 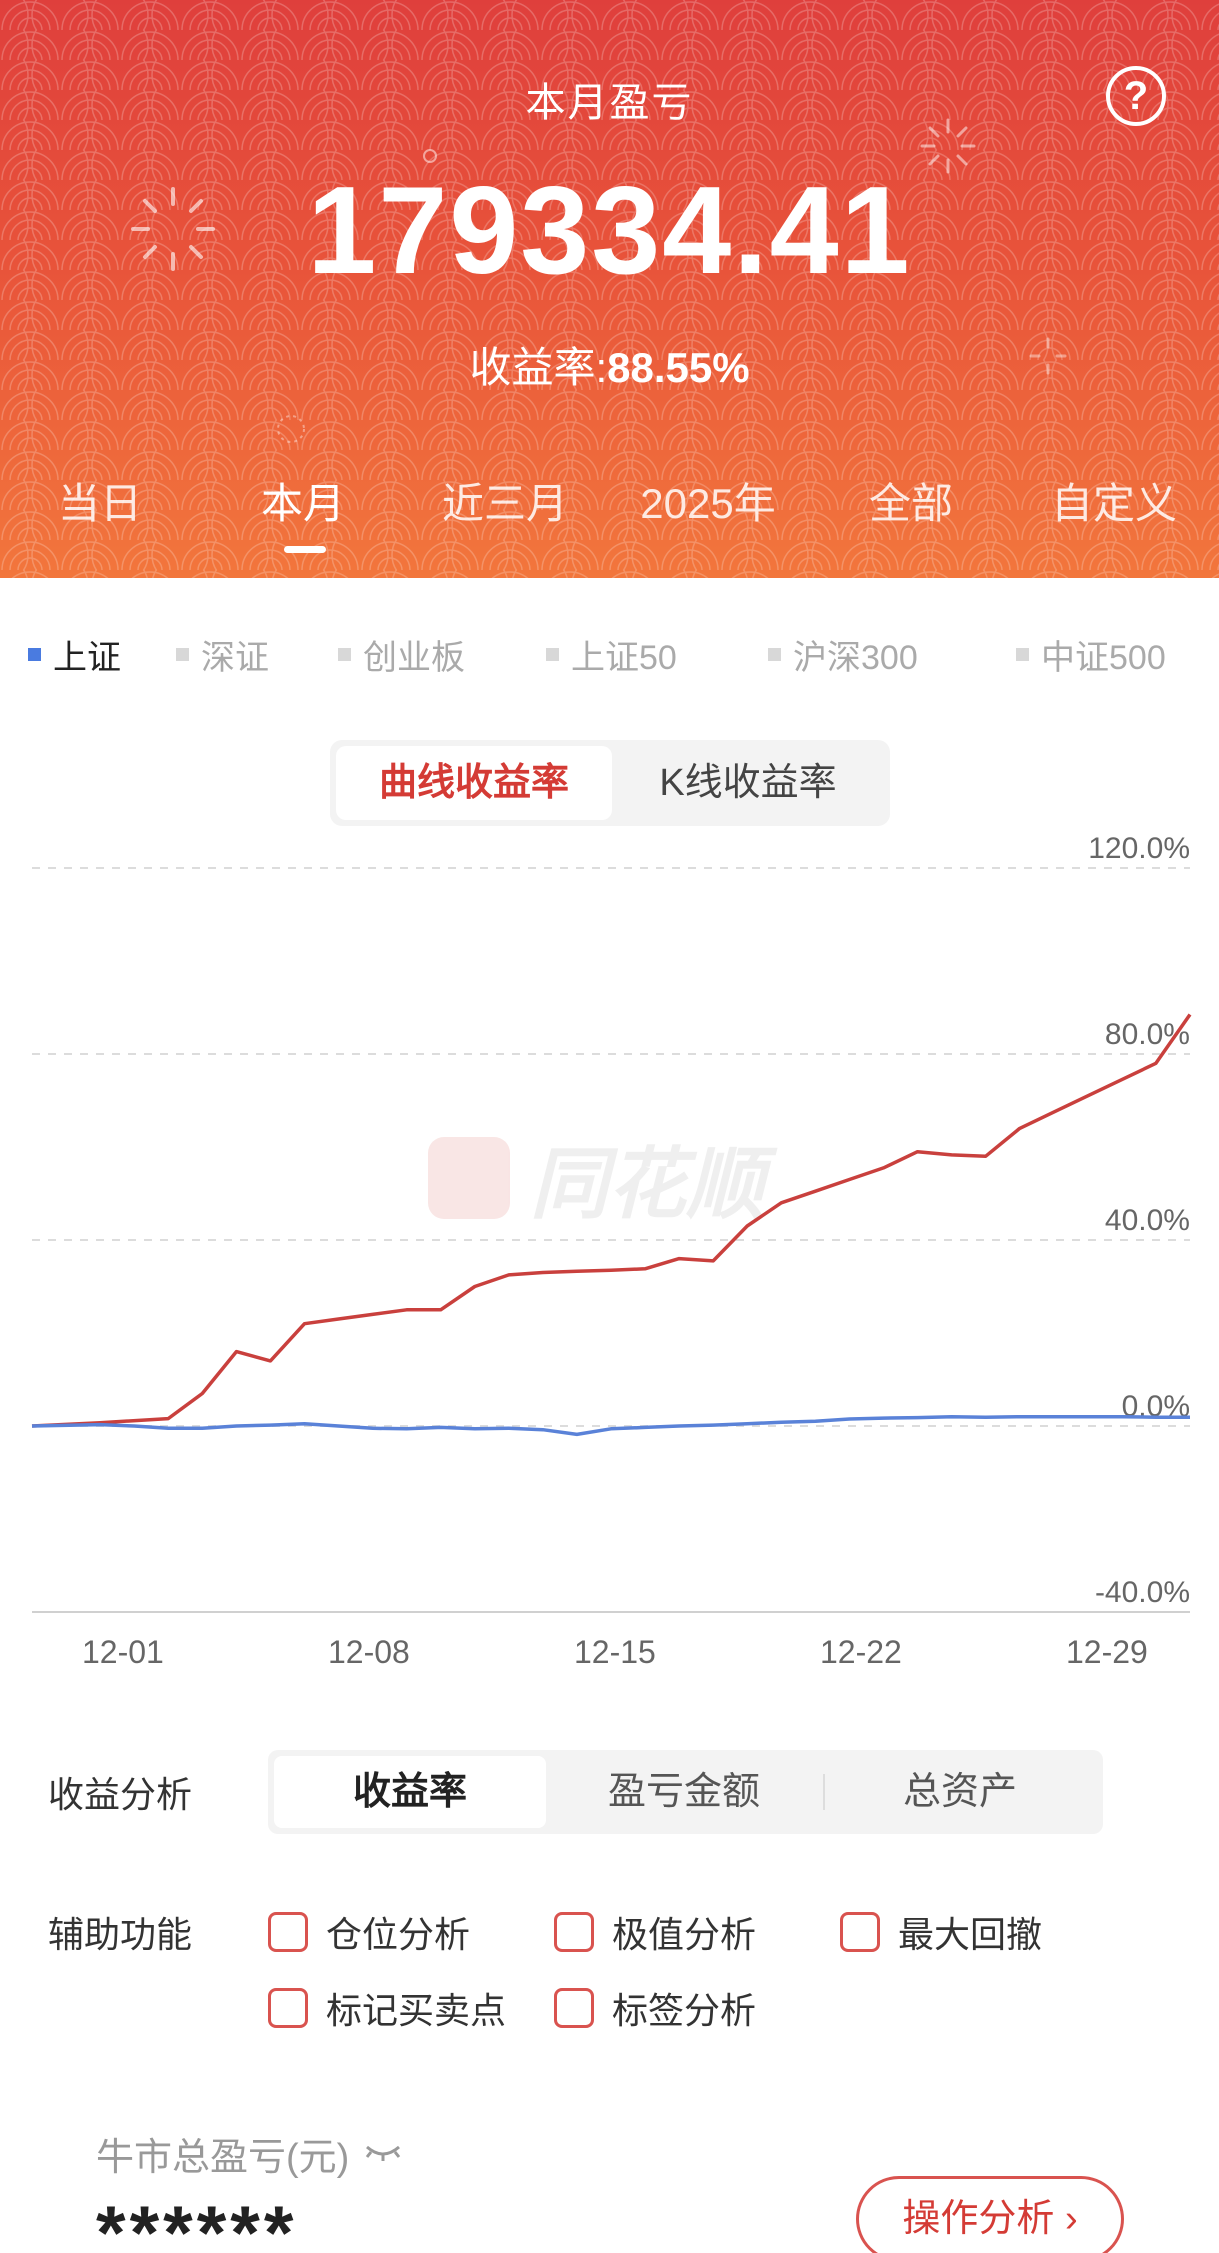 What do you see at coordinates (678, 367) in the screenshot?
I see `return-rate-value: 88.55%` at bounding box center [678, 367].